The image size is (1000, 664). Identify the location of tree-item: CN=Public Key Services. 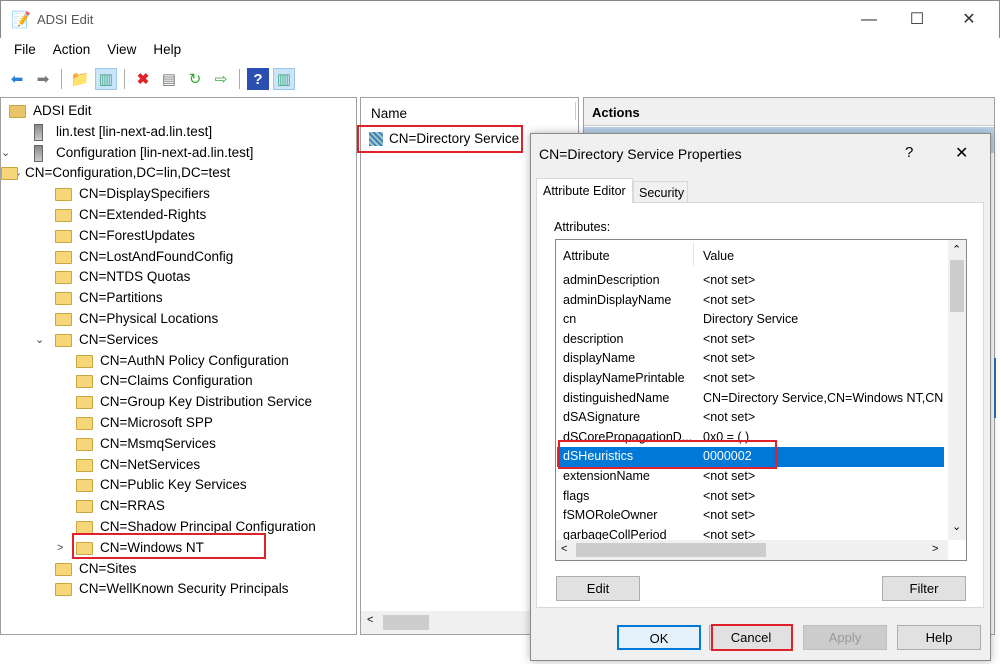
(178, 485).